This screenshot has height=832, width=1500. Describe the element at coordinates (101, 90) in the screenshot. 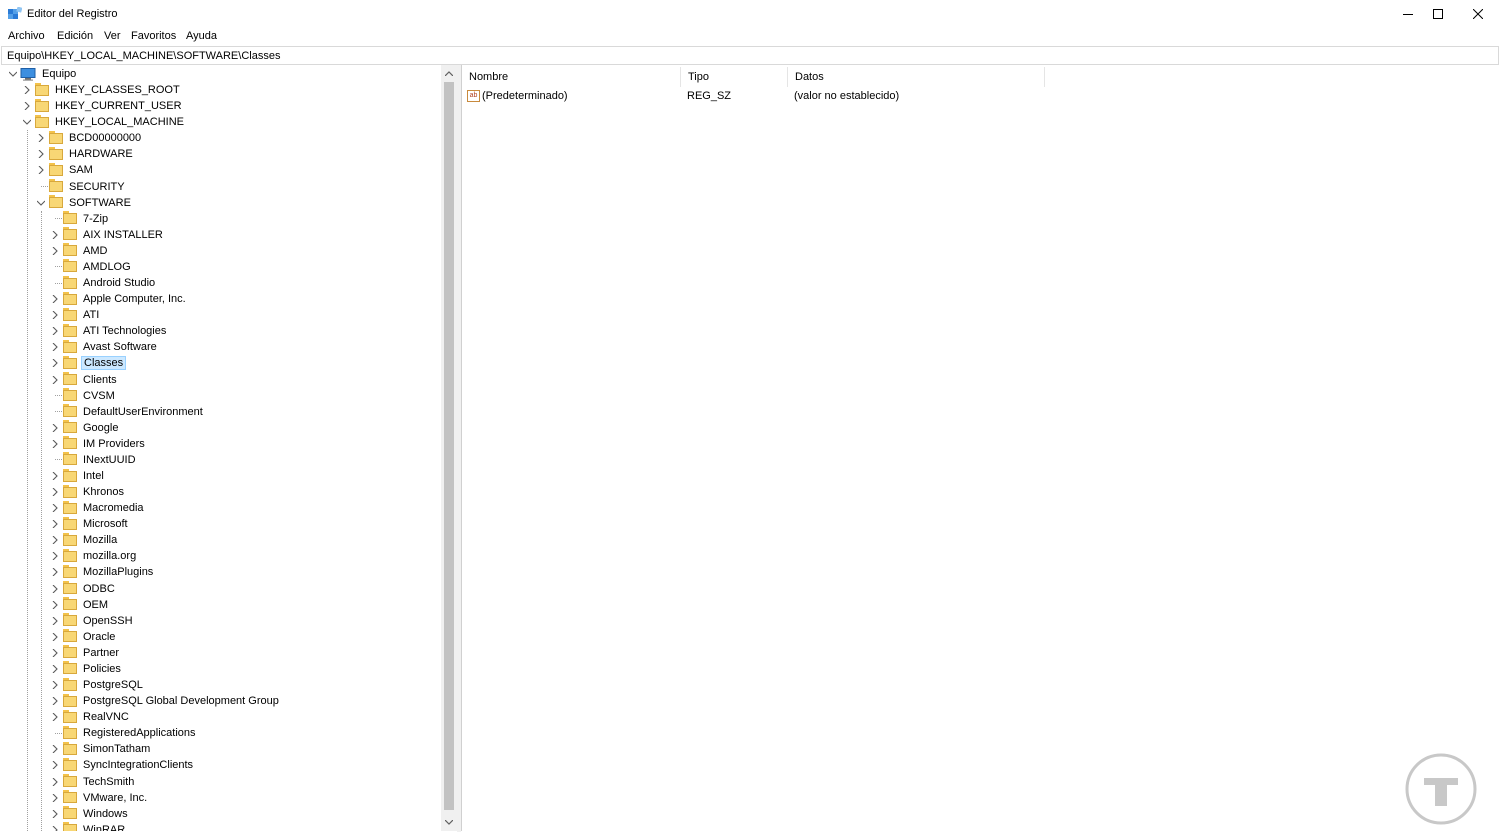

I see `tree-item-hive: HKEY_CLASSES_ROOT` at that location.